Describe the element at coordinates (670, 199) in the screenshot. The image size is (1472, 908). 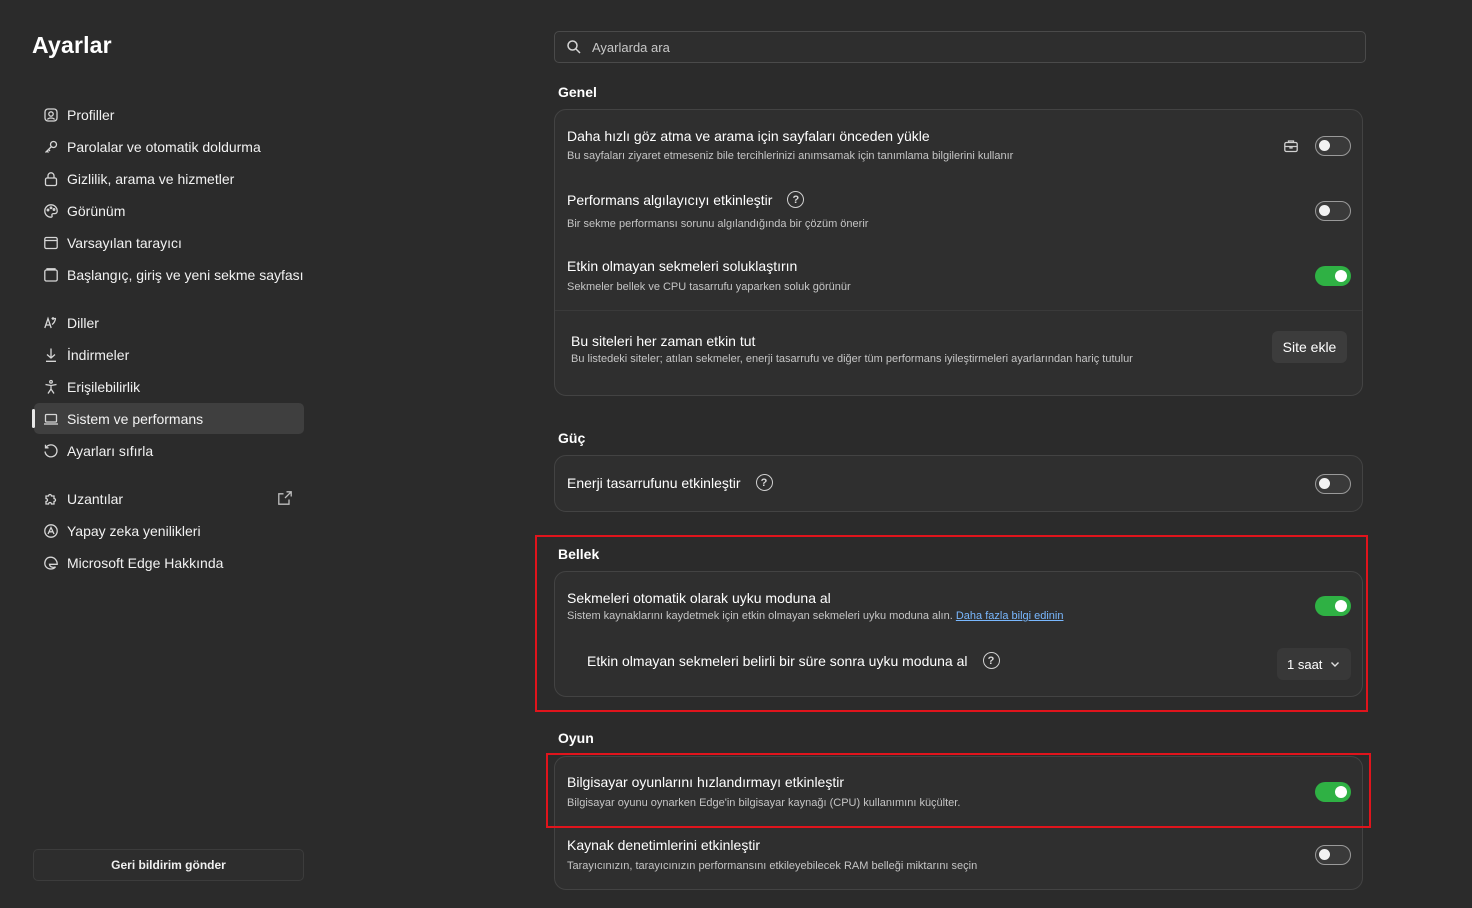
I see `perf-detector-title: Performans algılayıcıyı etkinleştir` at that location.